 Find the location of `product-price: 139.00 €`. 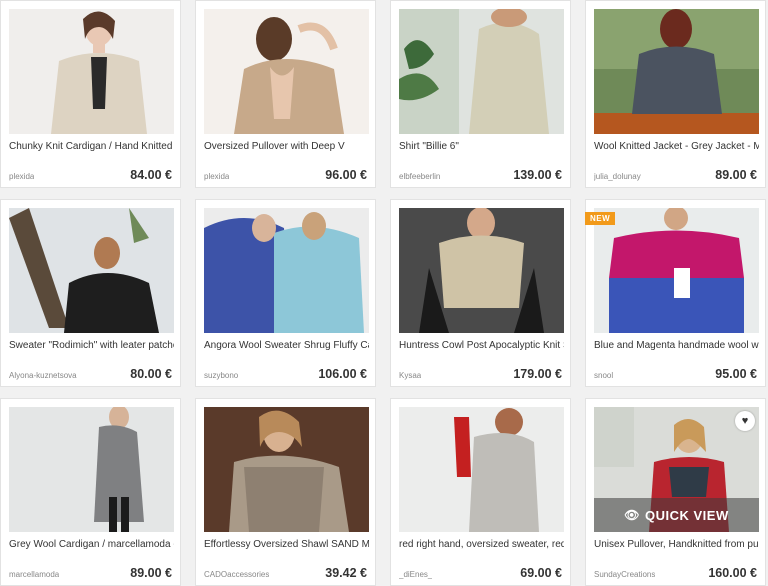

product-price: 139.00 € is located at coordinates (537, 175).